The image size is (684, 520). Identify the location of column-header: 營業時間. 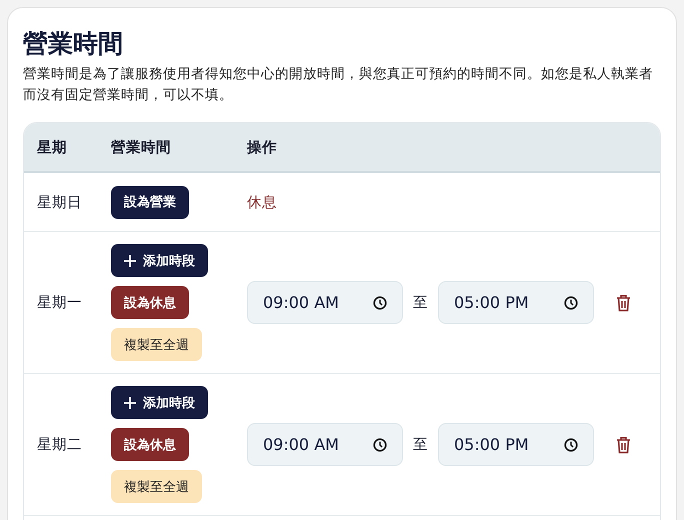
(141, 147).